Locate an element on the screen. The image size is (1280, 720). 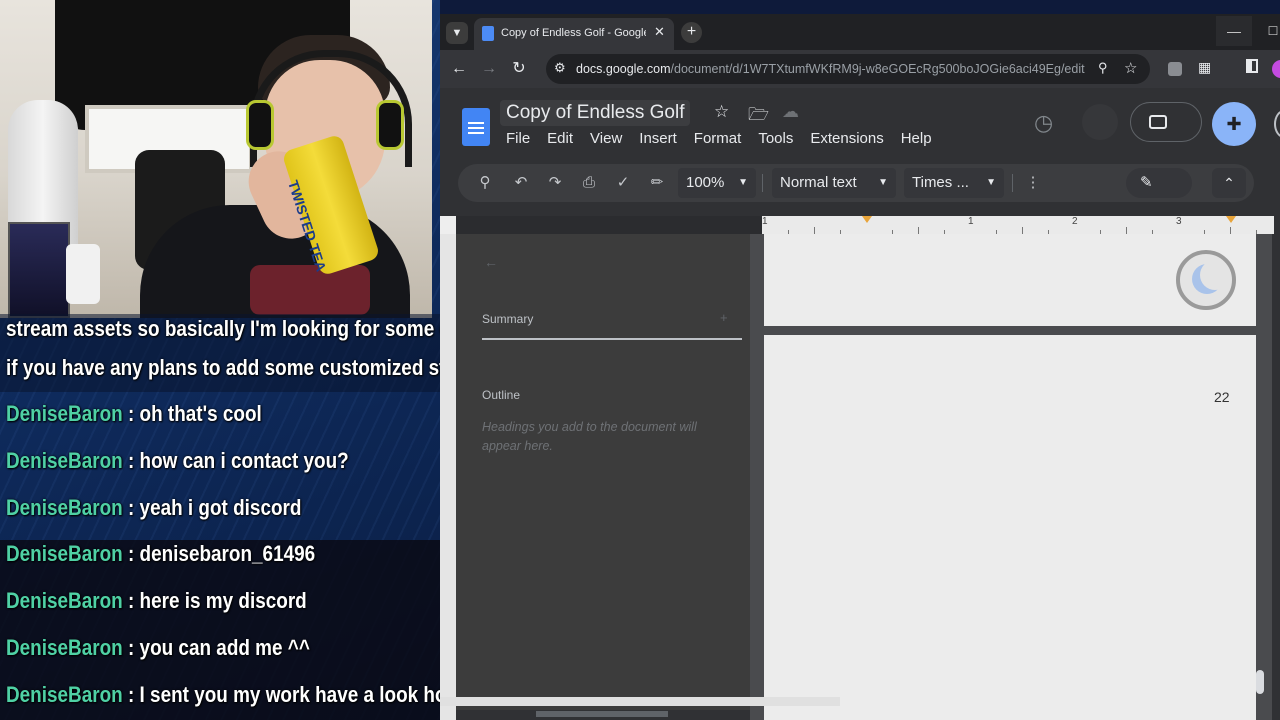
menu-extensions: Extensions is located at coordinates (846, 138).